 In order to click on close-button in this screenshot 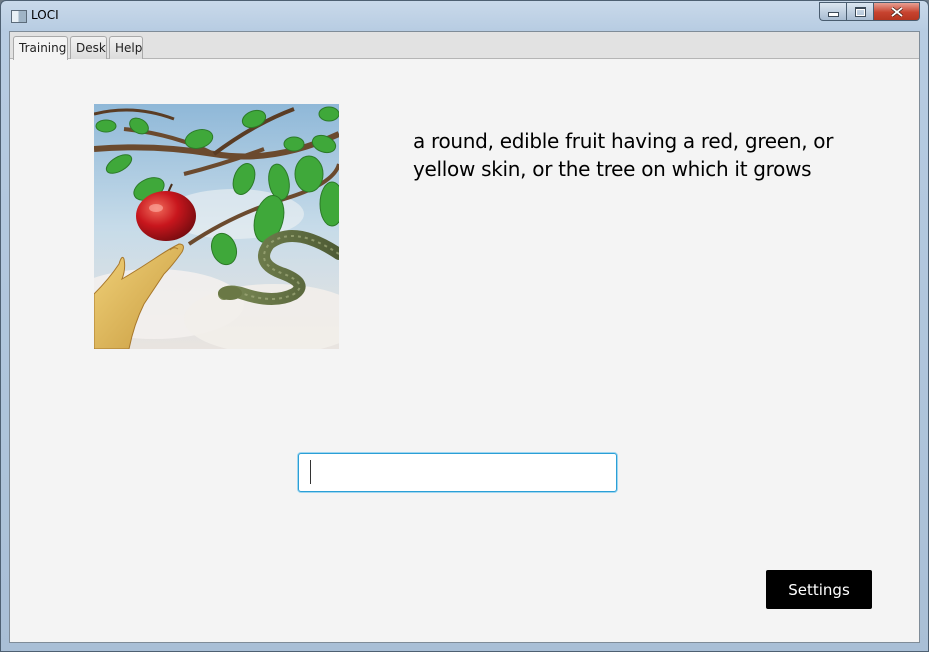, I will do `click(896, 11)`.